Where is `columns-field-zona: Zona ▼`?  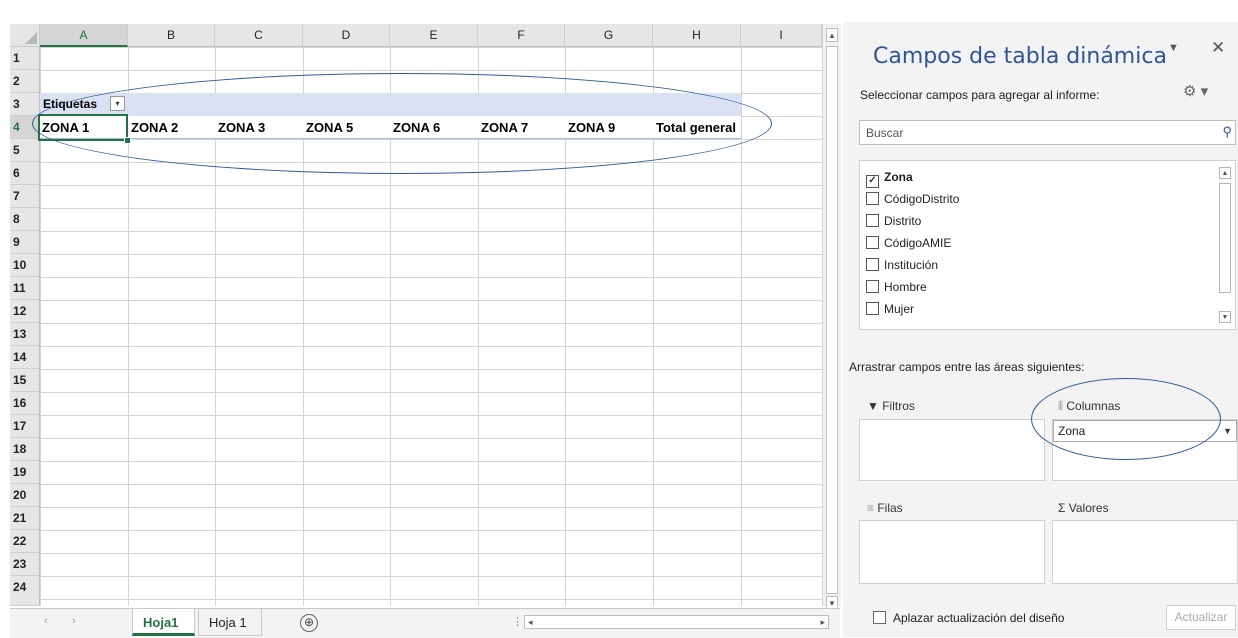
columns-field-zona: Zona ▼ is located at coordinates (1145, 431).